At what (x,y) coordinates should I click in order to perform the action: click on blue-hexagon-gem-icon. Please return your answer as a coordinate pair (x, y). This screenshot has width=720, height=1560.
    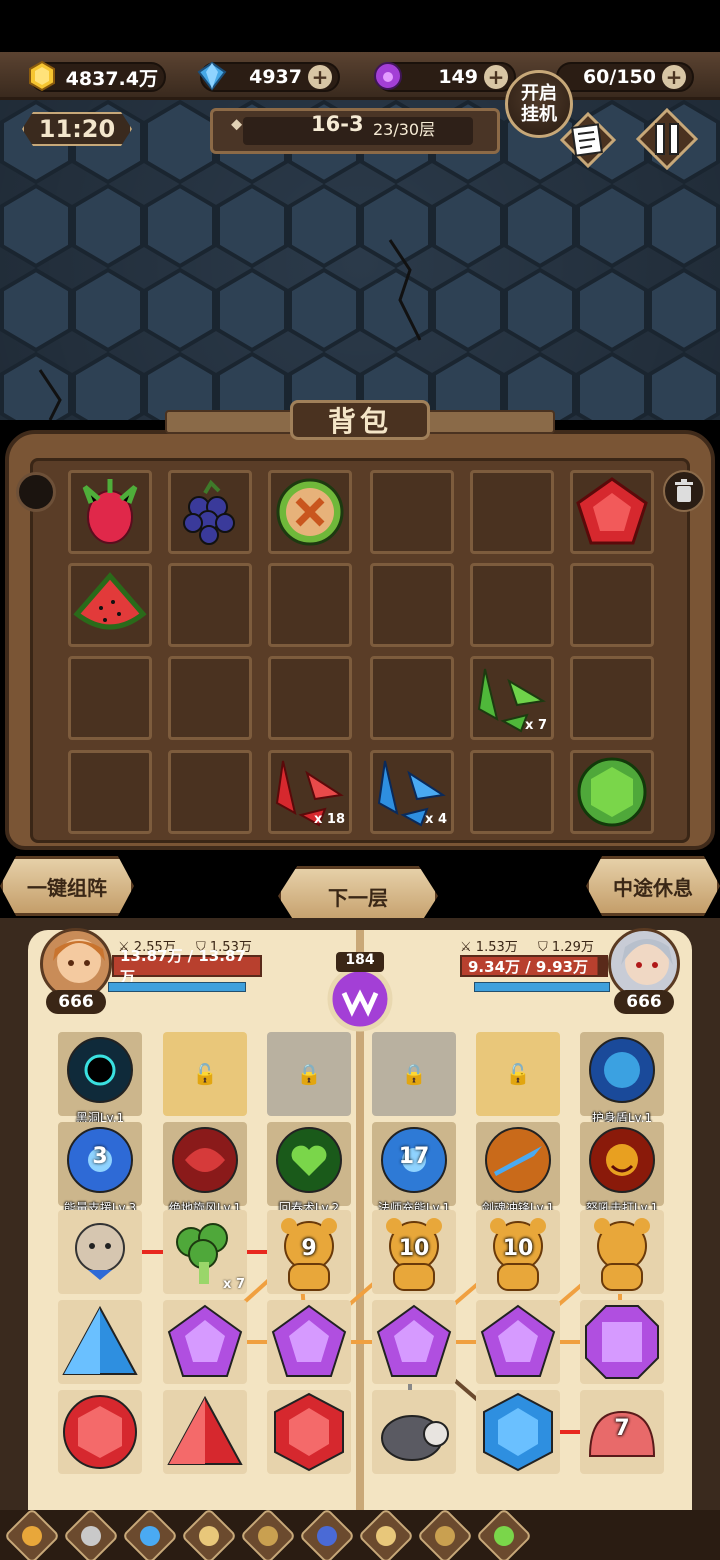
    Looking at the image, I should click on (518, 1434).